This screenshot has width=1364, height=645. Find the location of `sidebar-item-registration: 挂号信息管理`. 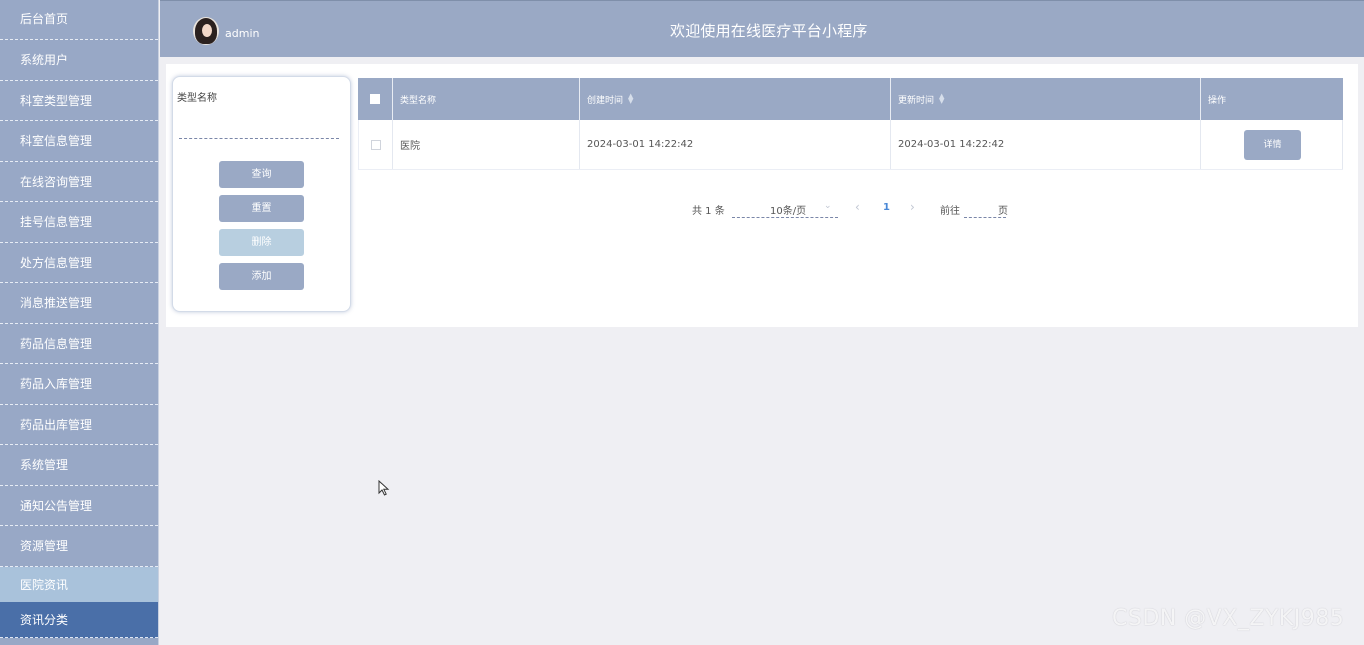

sidebar-item-registration: 挂号信息管理 is located at coordinates (79, 222).